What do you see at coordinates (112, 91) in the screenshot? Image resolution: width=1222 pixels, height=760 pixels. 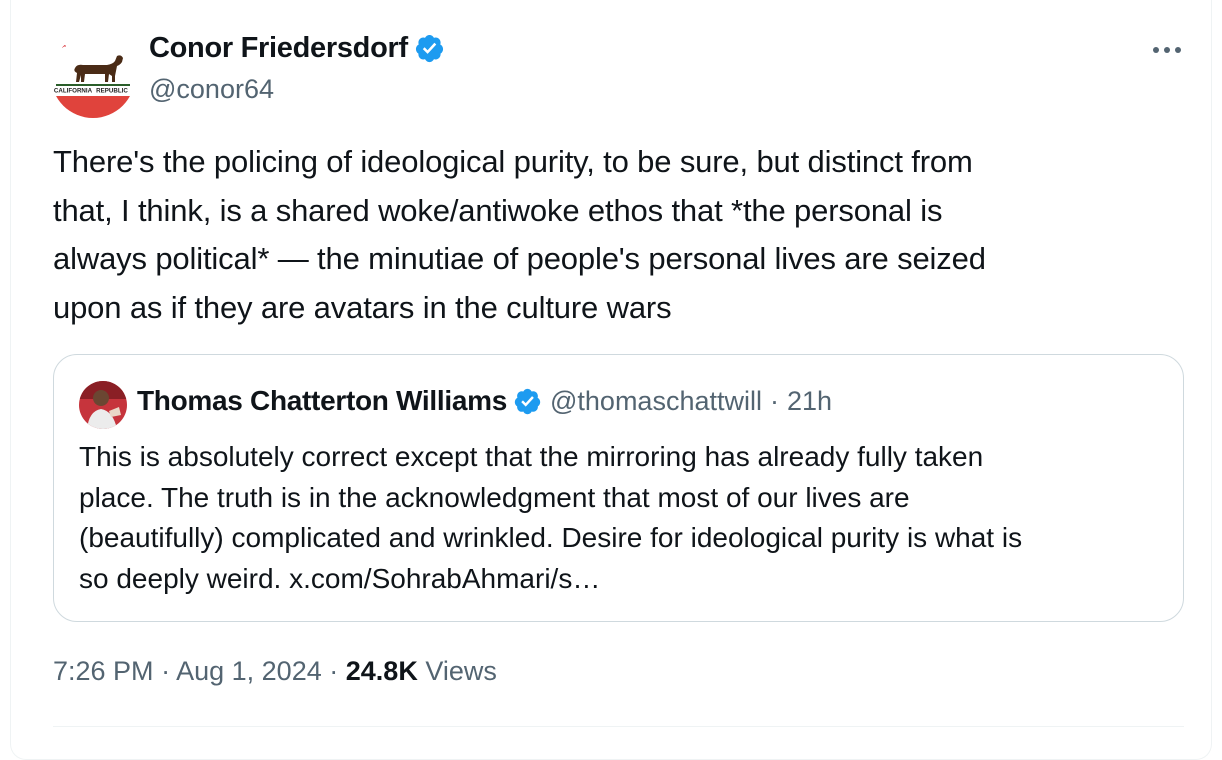 I see `svg-text: REPUBLIC` at bounding box center [112, 91].